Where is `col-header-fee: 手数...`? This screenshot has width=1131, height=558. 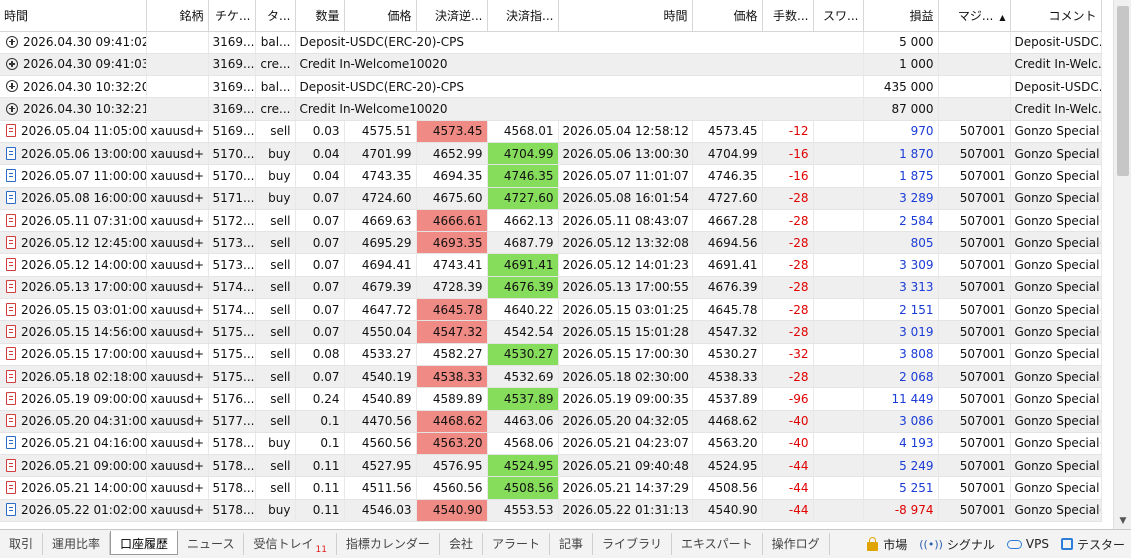 col-header-fee: 手数... is located at coordinates (788, 16).